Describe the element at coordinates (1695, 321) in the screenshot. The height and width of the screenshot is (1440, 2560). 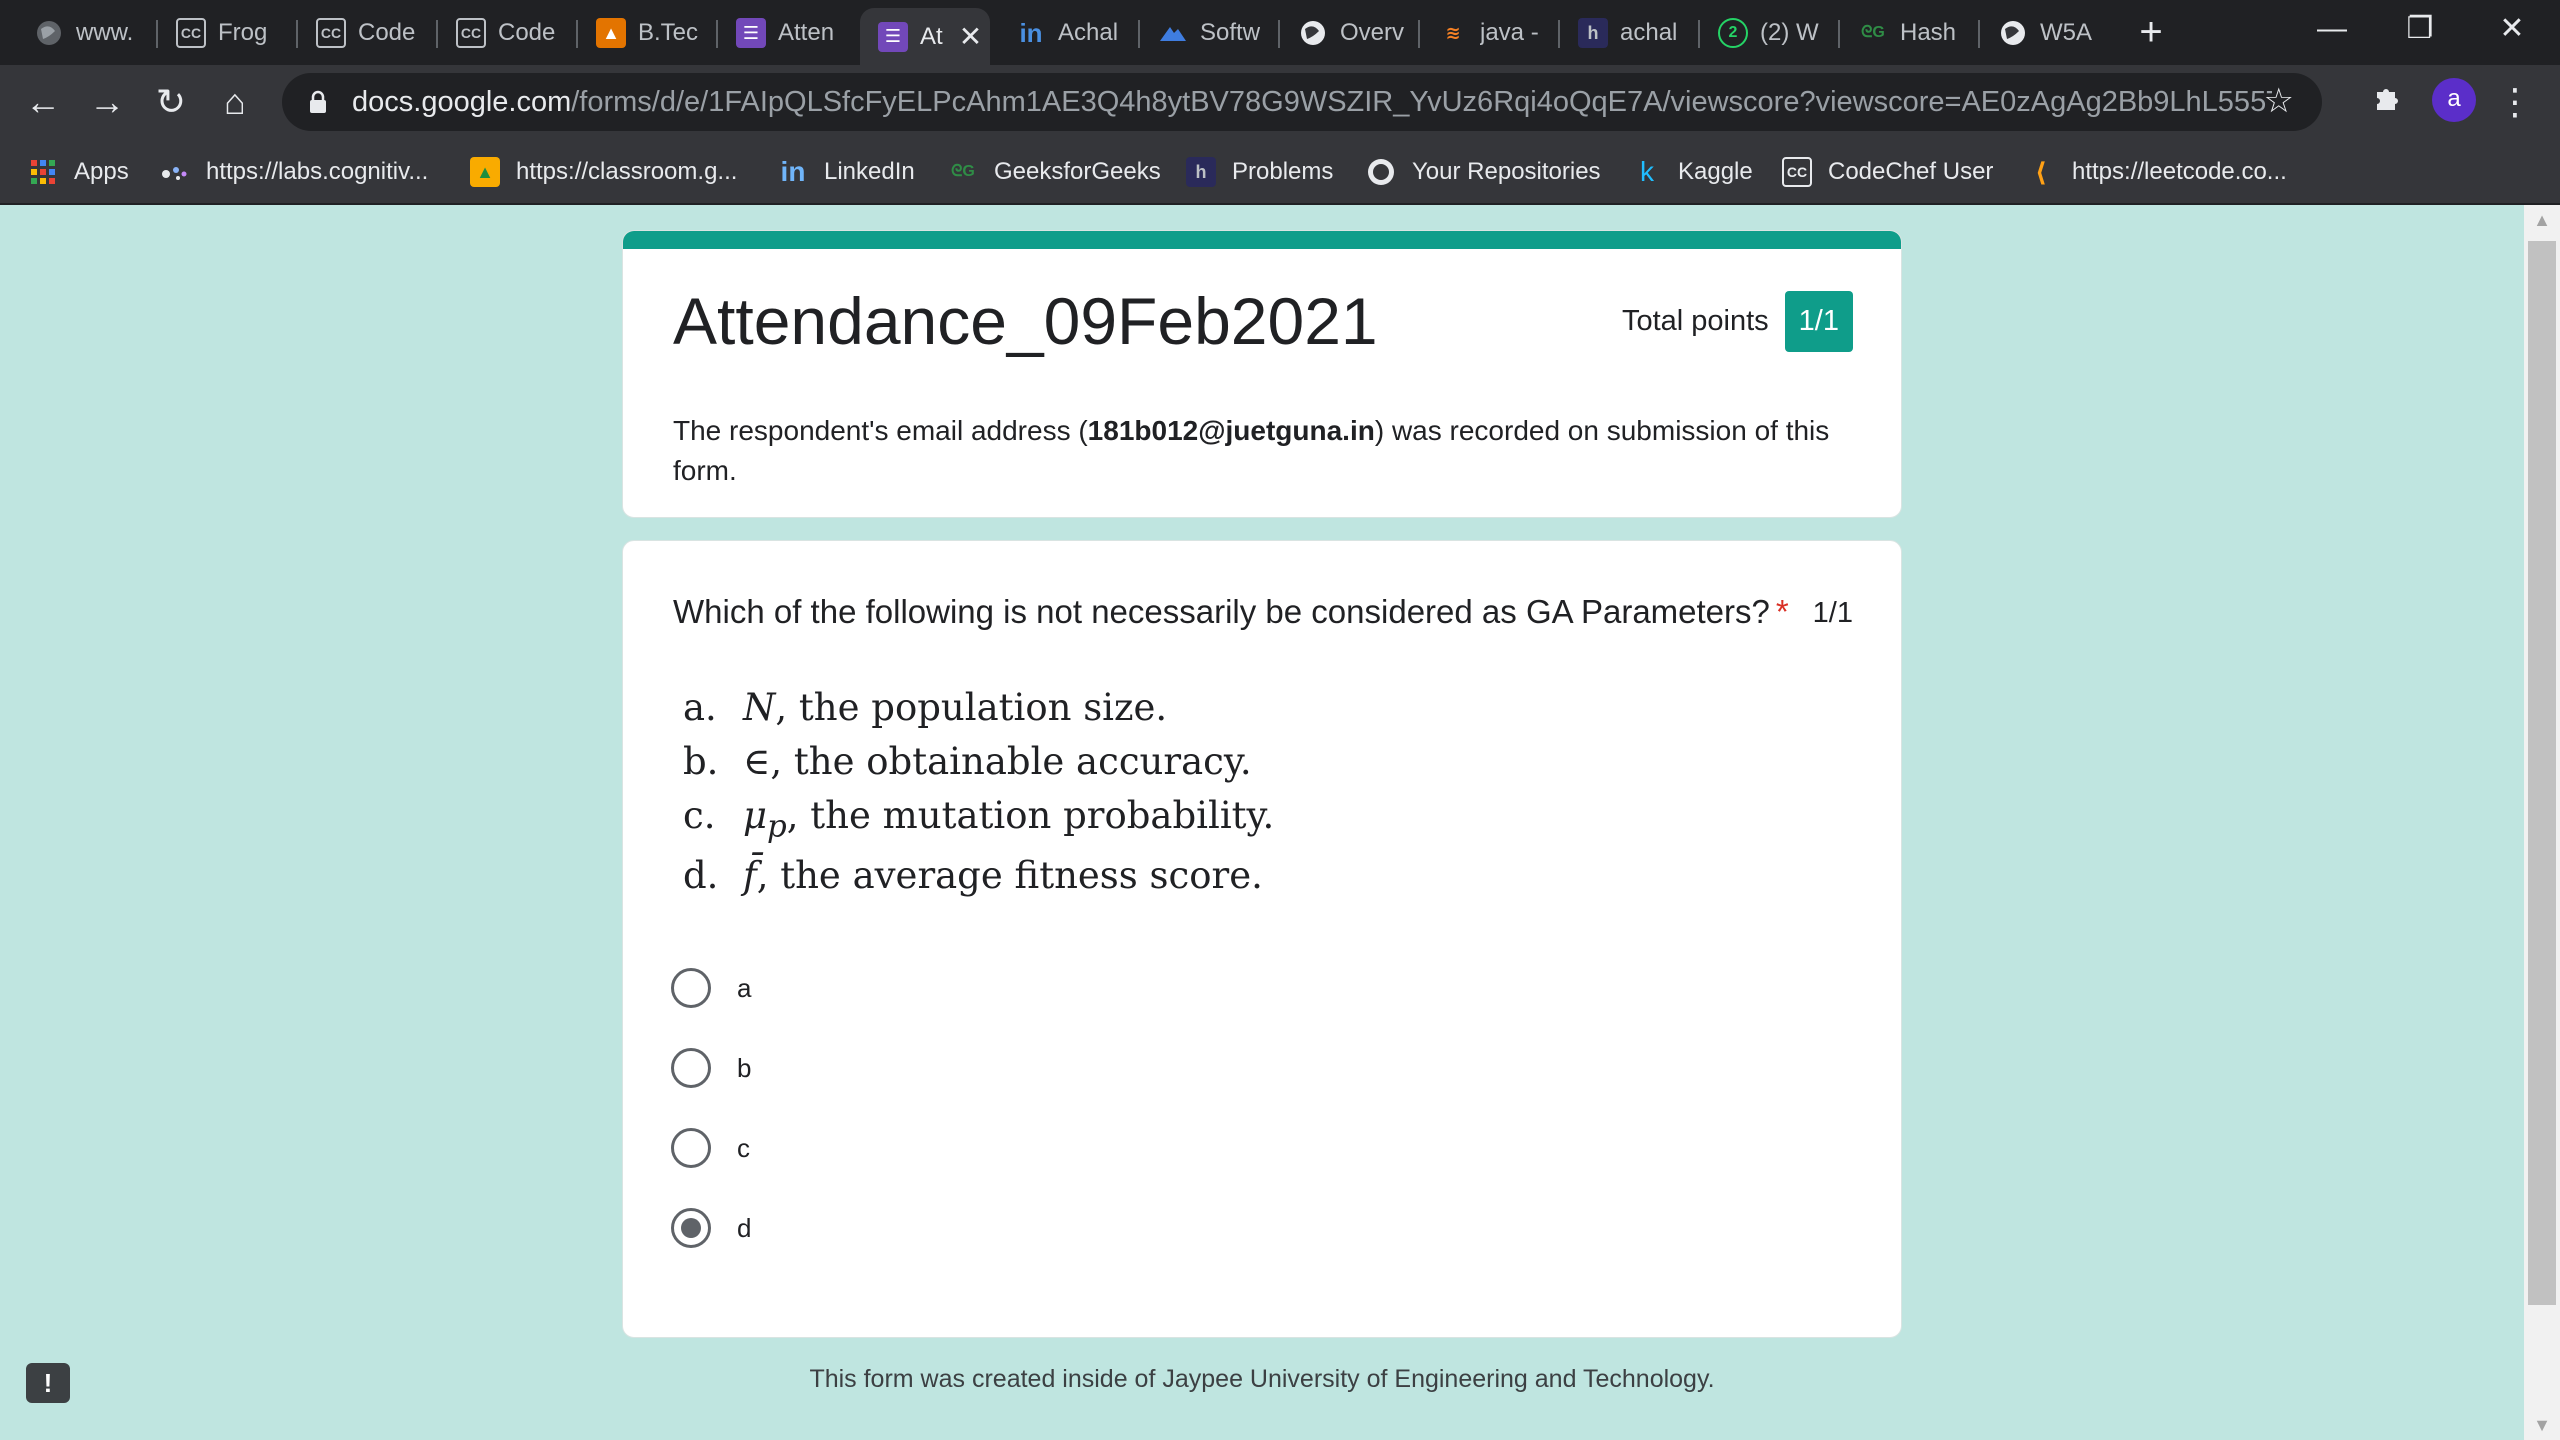
I see `total-points-label: Total points` at that location.